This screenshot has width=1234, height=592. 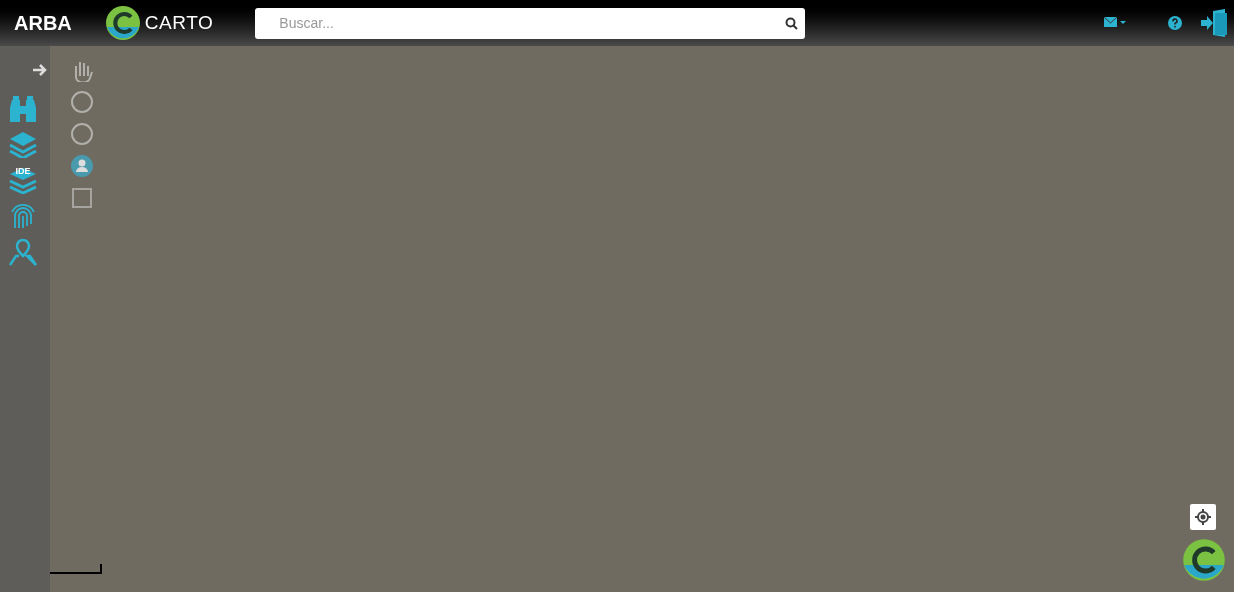 I want to click on help-button, so click(x=1175, y=23).